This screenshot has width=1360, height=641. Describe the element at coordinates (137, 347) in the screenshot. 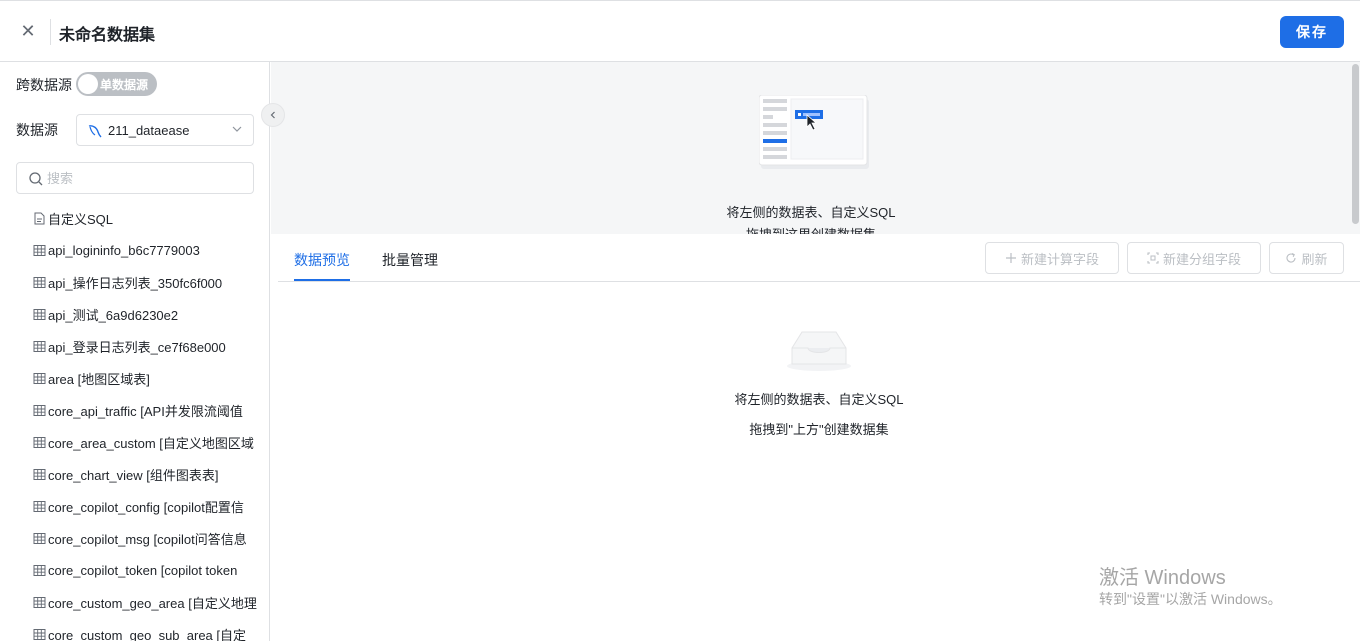

I see `table-list-item-label: api_登录日志列表_ce7f68e000` at that location.